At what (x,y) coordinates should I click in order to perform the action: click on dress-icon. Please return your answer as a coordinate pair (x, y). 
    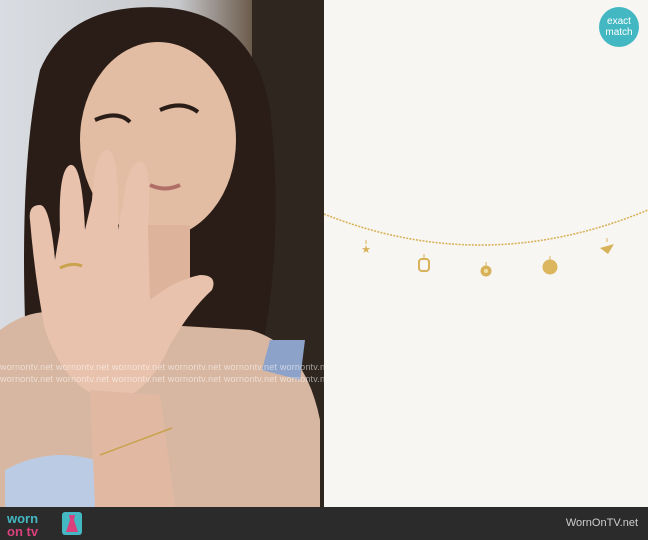
    Looking at the image, I should click on (72, 523).